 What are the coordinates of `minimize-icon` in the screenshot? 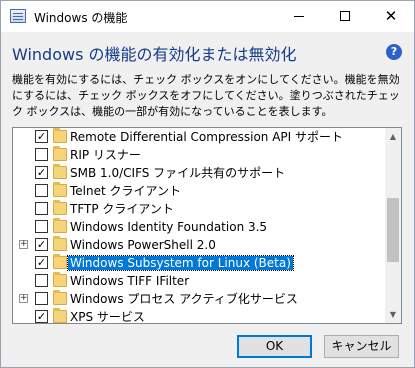 It's located at (299, 16).